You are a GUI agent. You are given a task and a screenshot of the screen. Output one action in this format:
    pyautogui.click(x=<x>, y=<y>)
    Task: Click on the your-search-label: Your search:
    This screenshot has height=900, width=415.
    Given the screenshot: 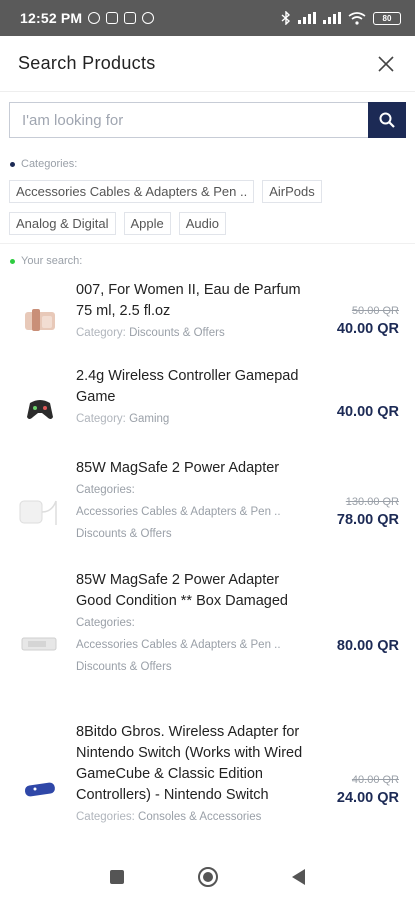 What is the action you would take?
    pyautogui.click(x=52, y=261)
    